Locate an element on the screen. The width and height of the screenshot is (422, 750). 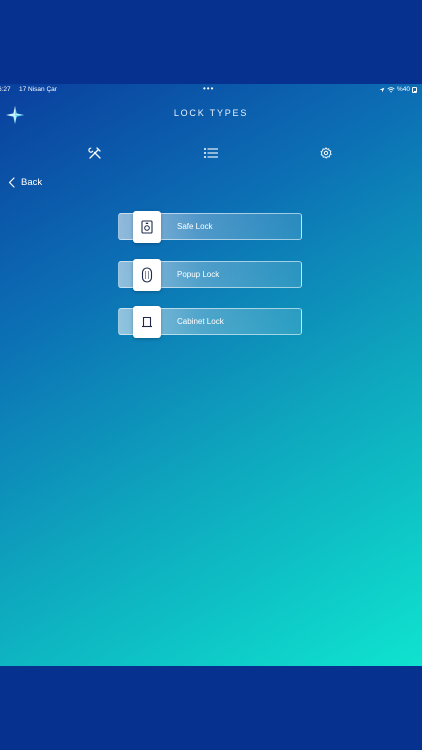
chevron-left-icon is located at coordinates (11, 182).